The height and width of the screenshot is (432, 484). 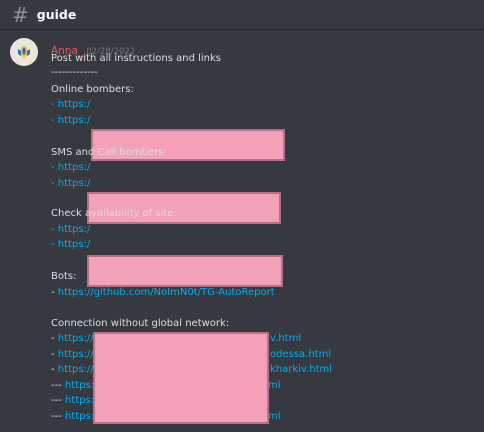 I want to click on hashtag-icon: #, so click(x=20, y=14).